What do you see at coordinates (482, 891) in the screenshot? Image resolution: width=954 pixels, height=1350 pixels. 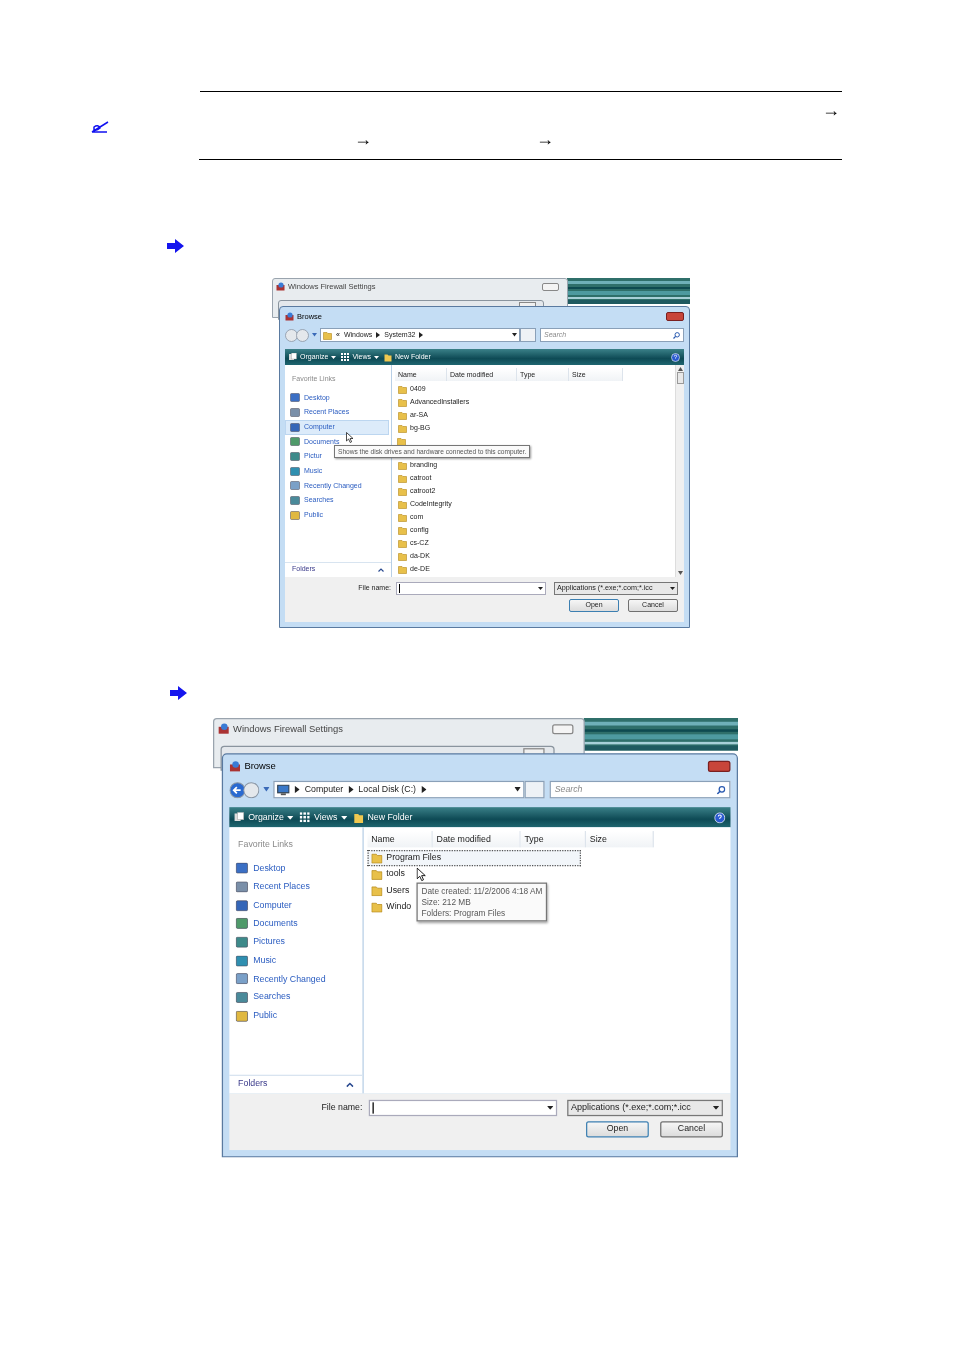 I see `tooltip-text: Date created: 11/2/2006 4:18 AM` at bounding box center [482, 891].